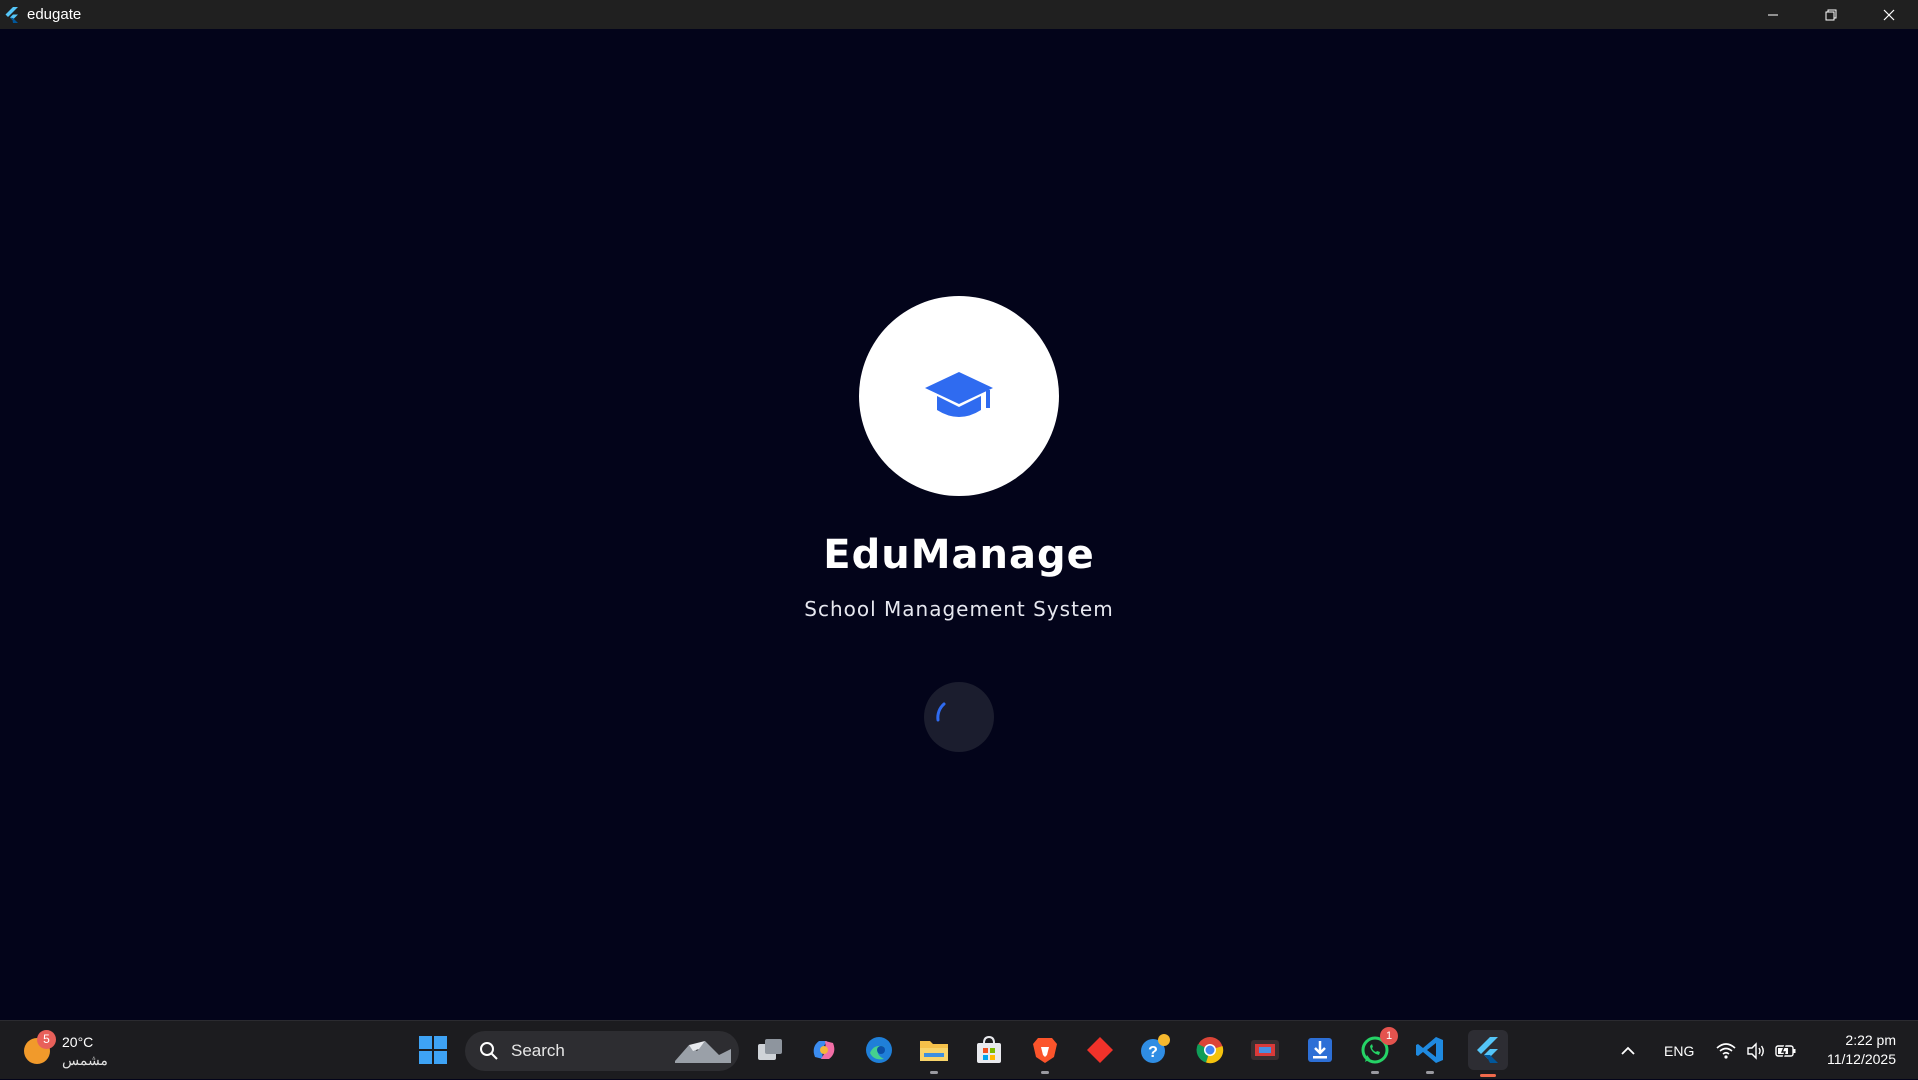 The width and height of the screenshot is (1918, 1080). What do you see at coordinates (66, 1051) in the screenshot?
I see `weather-widget: 5 20°C مشمس` at bounding box center [66, 1051].